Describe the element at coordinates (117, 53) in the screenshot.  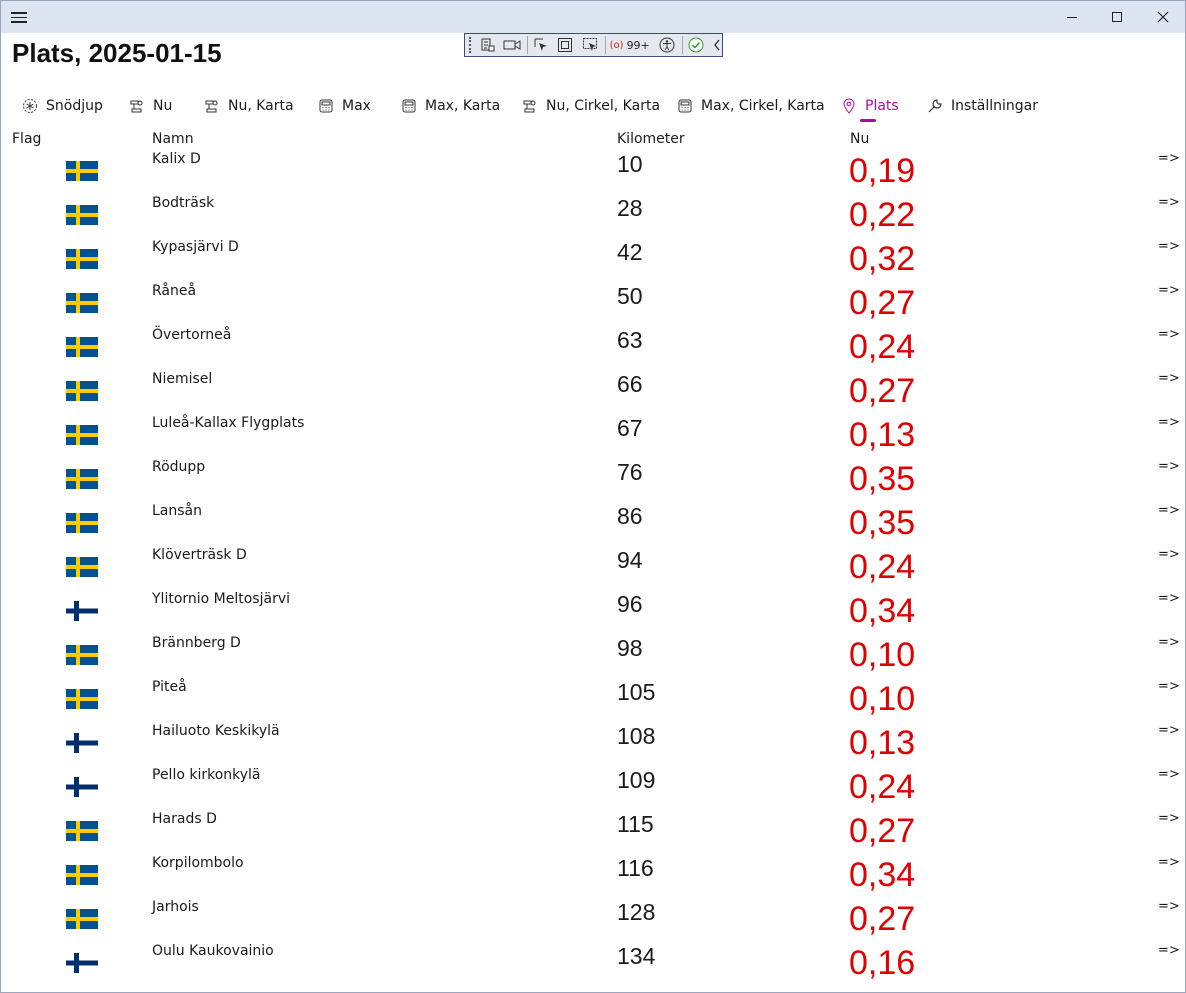
I see `page-title: Plats, 2025-01-15` at that location.